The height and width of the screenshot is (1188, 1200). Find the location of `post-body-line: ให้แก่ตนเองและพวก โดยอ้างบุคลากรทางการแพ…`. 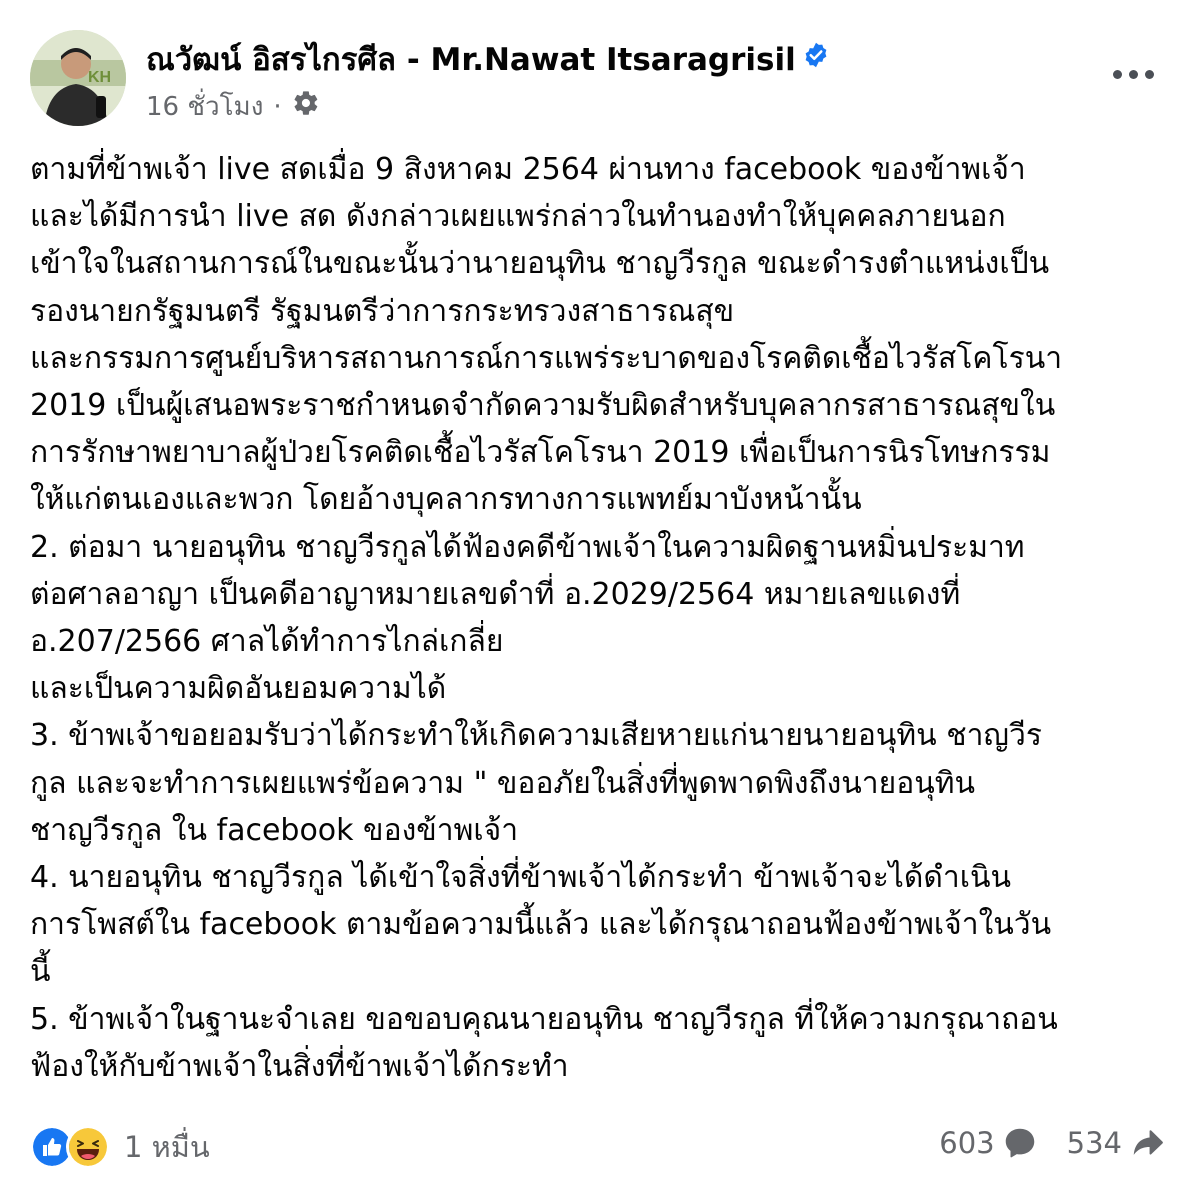

post-body-line: ให้แก่ตนเองและพวก โดยอ้างบุคลากรทางการแพ… is located at coordinates (446, 500).